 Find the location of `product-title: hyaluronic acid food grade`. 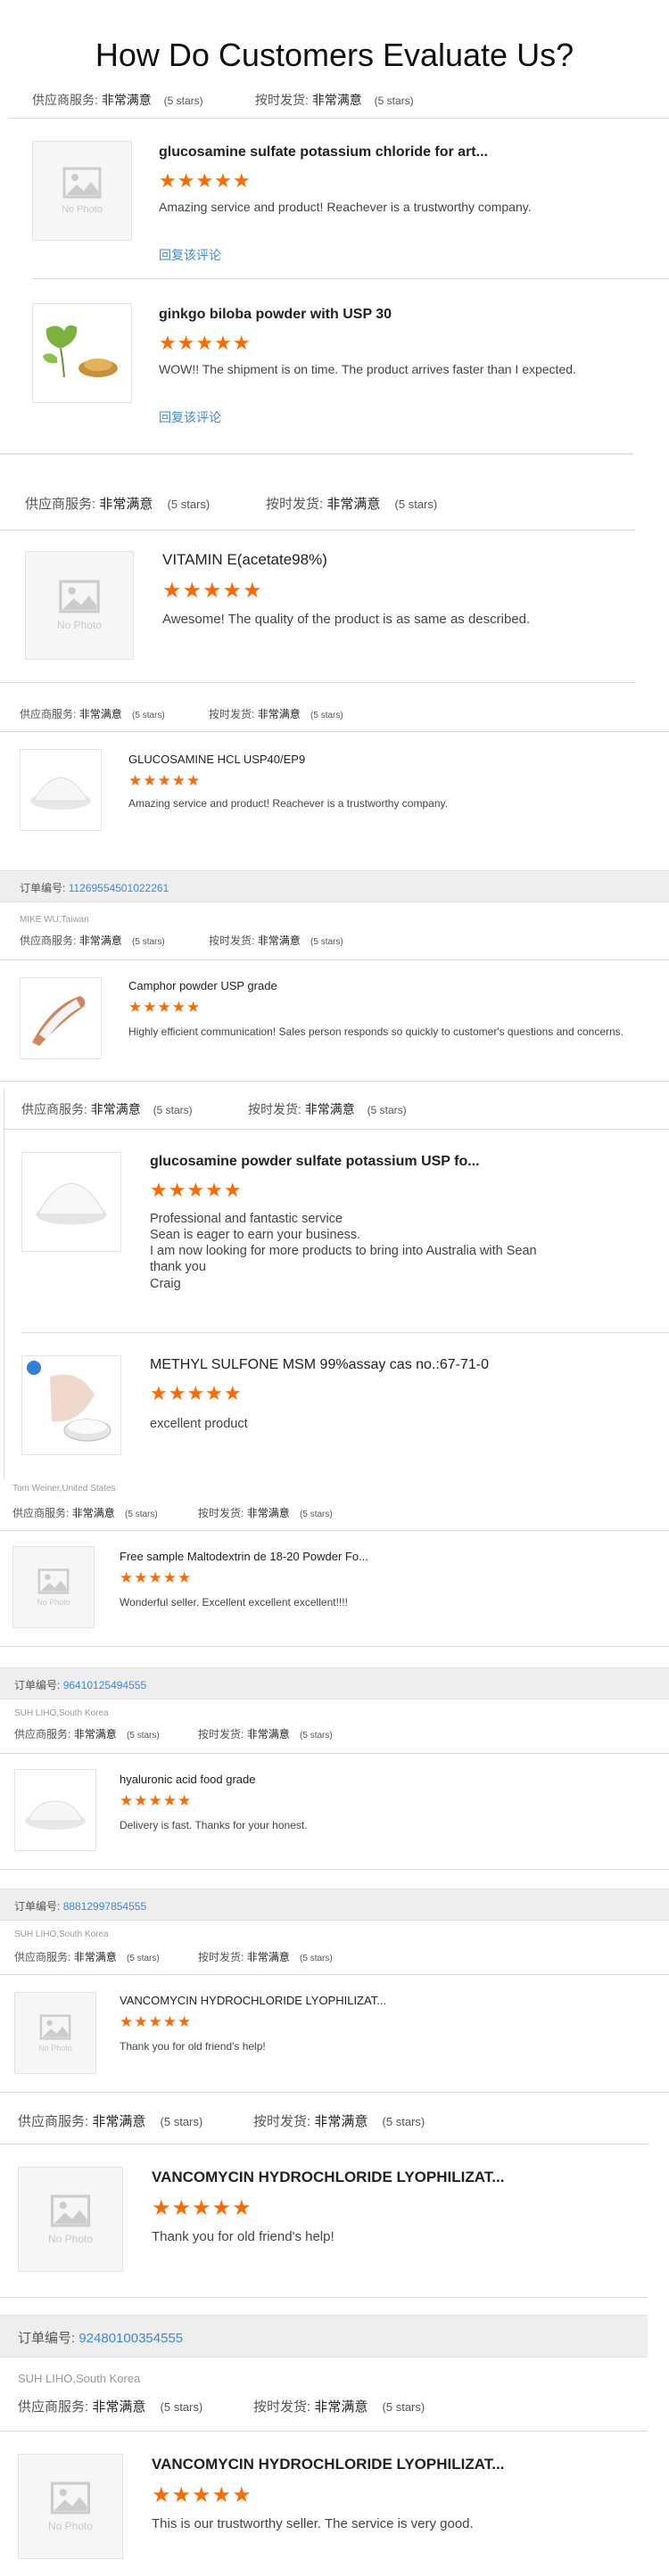

product-title: hyaluronic acid food grade is located at coordinates (307, 1779).